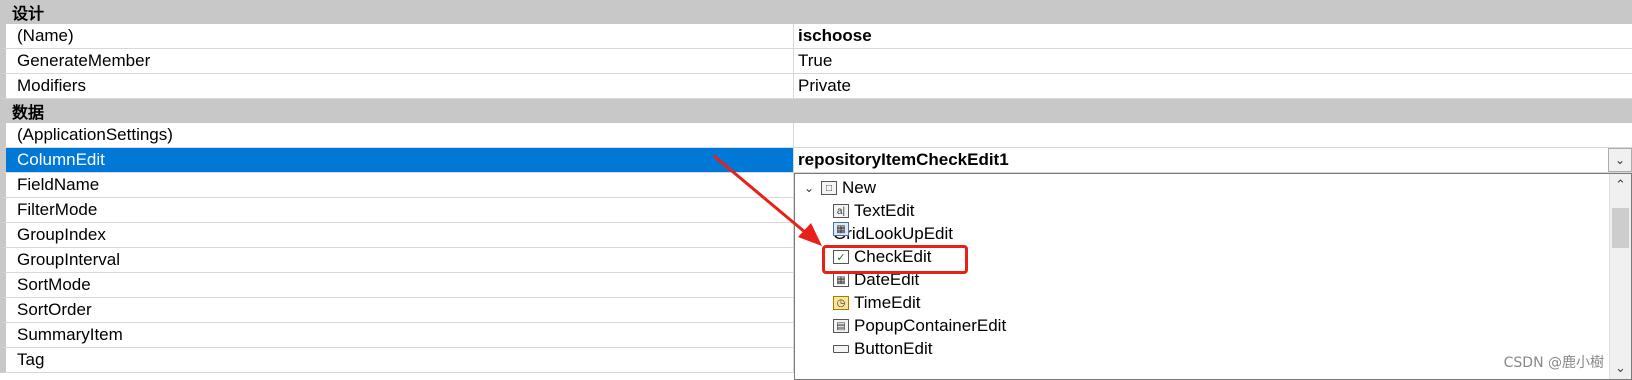 The width and height of the screenshot is (1632, 380). What do you see at coordinates (1620, 228) in the screenshot?
I see `scrollbar-thumb` at bounding box center [1620, 228].